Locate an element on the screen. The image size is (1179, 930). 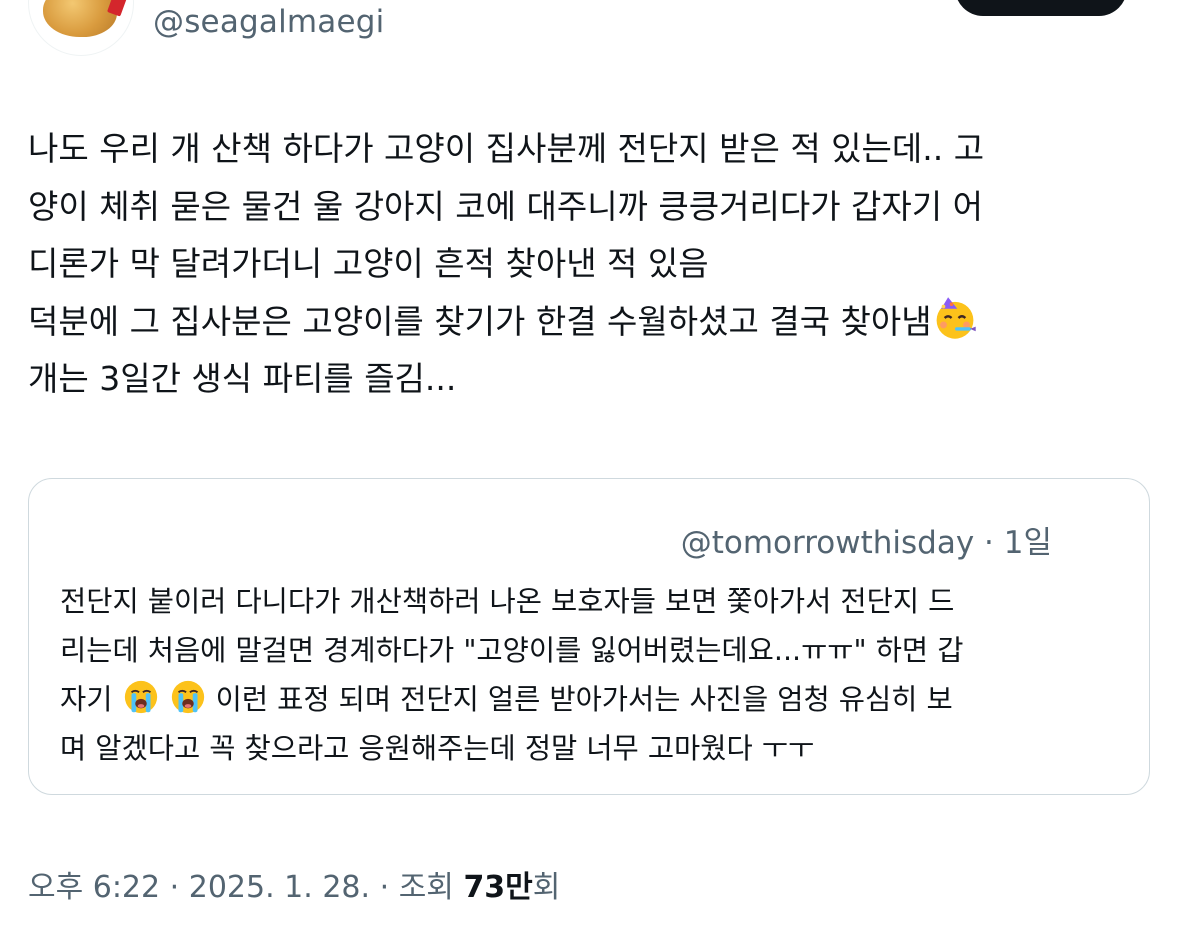
quoted-tweet-header: @tomorrowthisday · 1일 is located at coordinates (866, 539).